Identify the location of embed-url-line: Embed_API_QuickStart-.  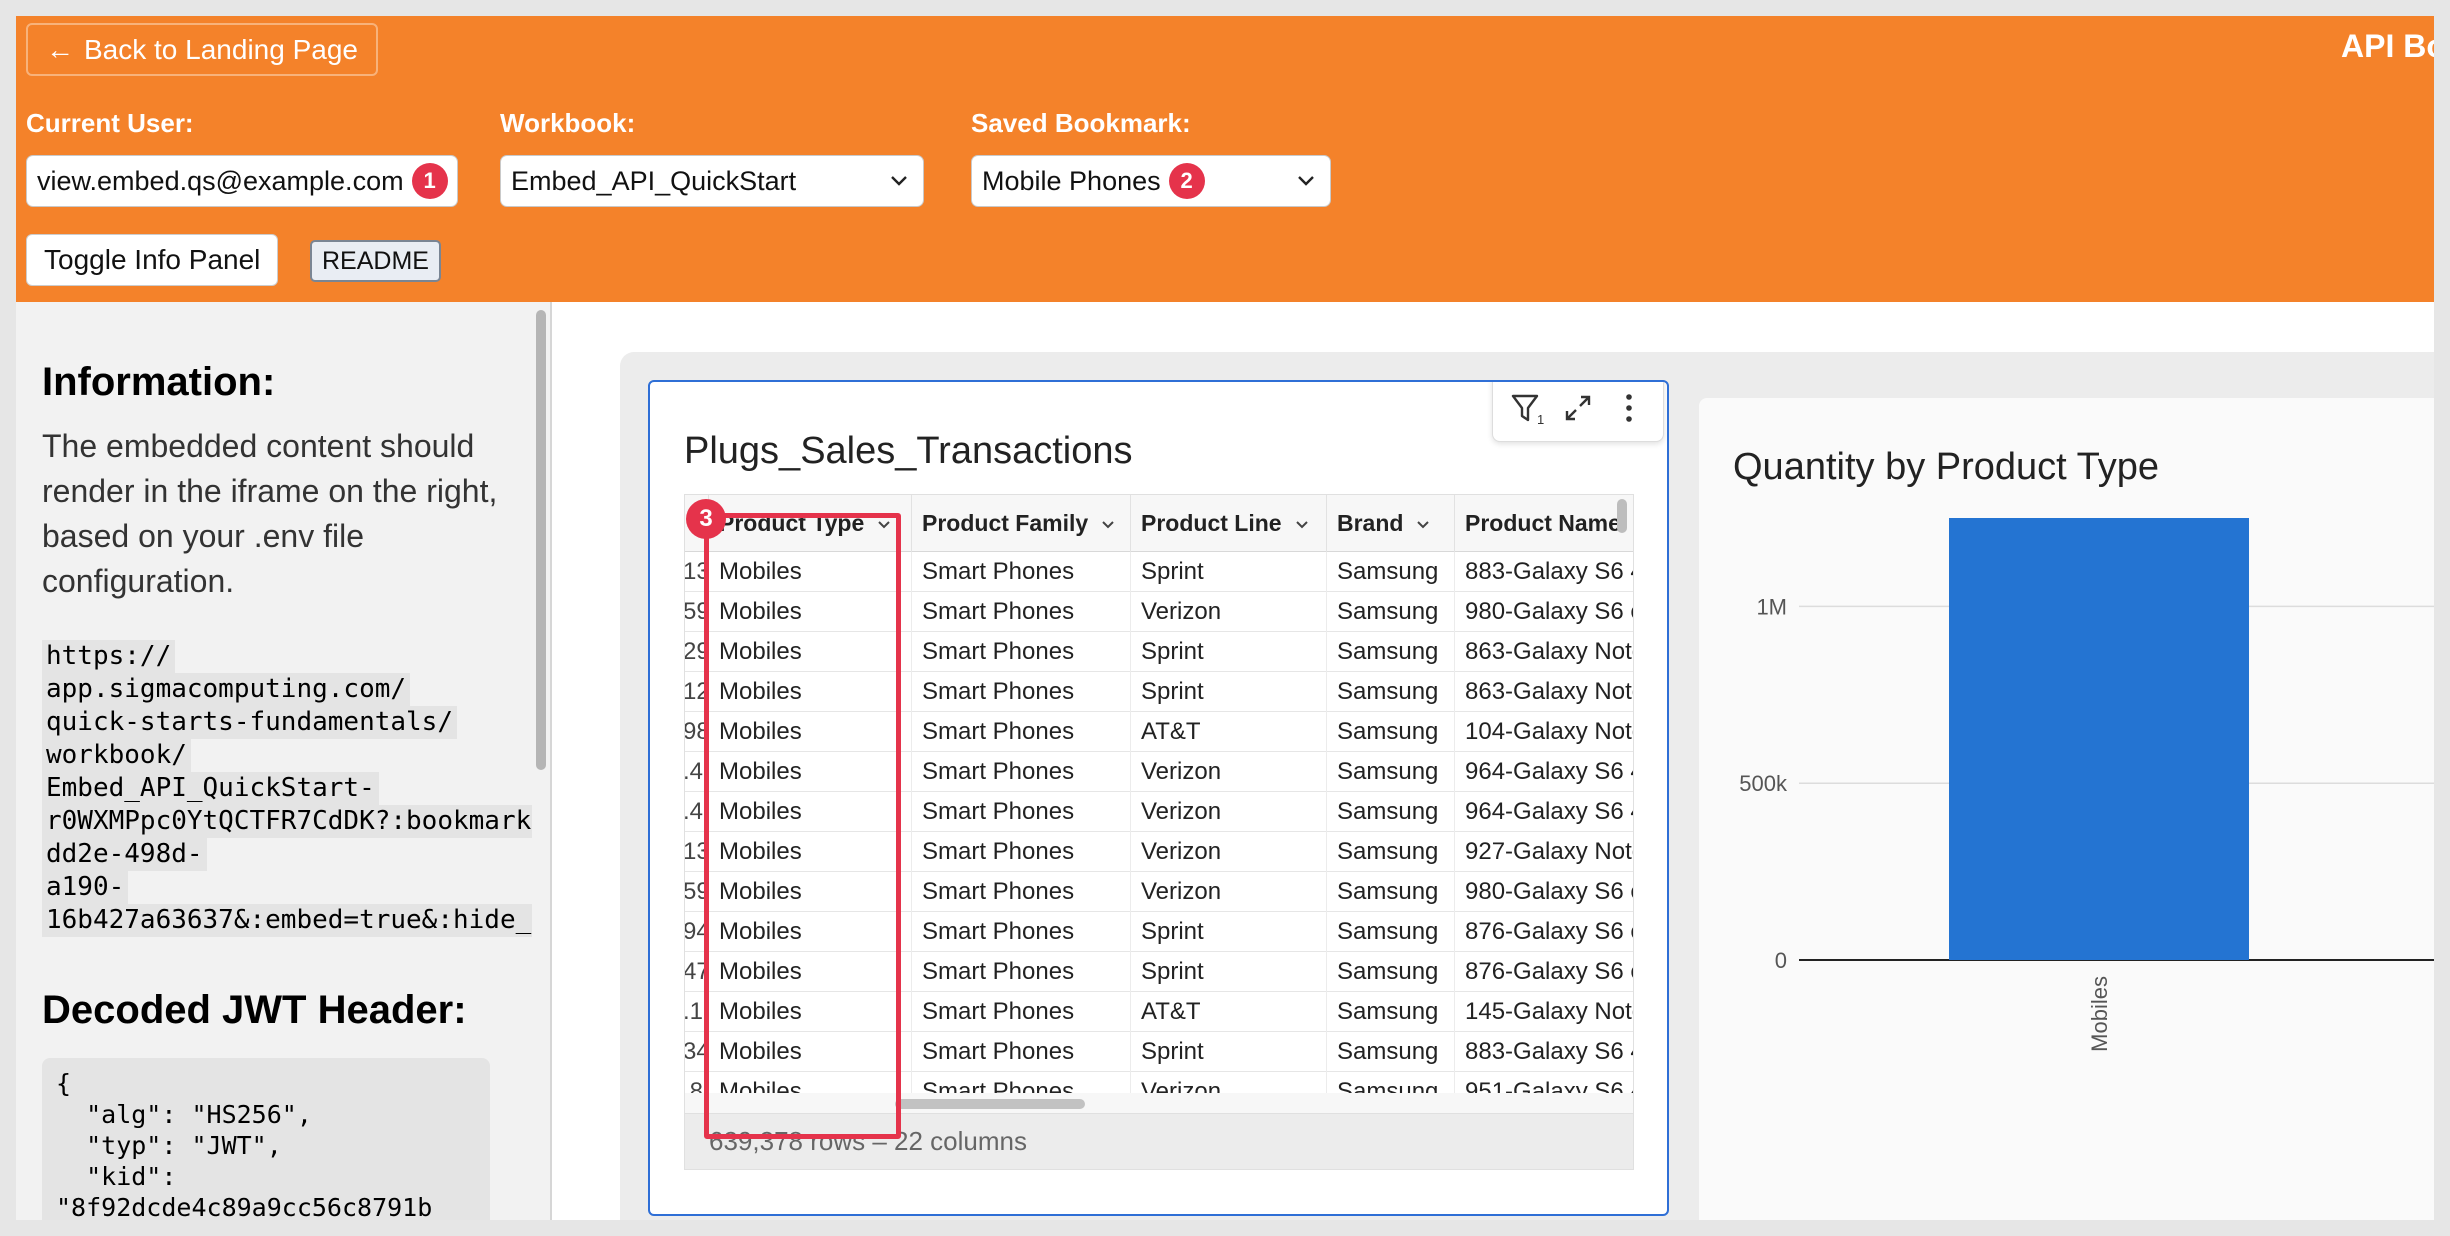
(210, 788).